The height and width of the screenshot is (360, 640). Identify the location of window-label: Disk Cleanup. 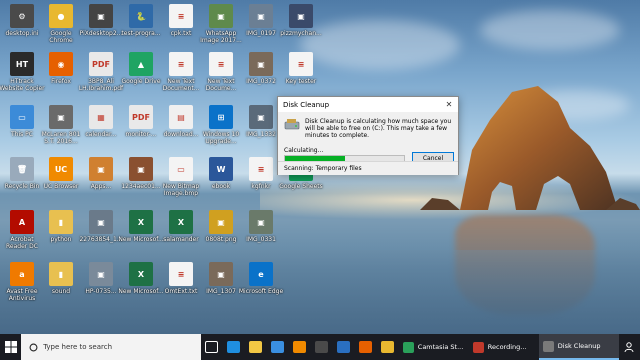
(579, 346).